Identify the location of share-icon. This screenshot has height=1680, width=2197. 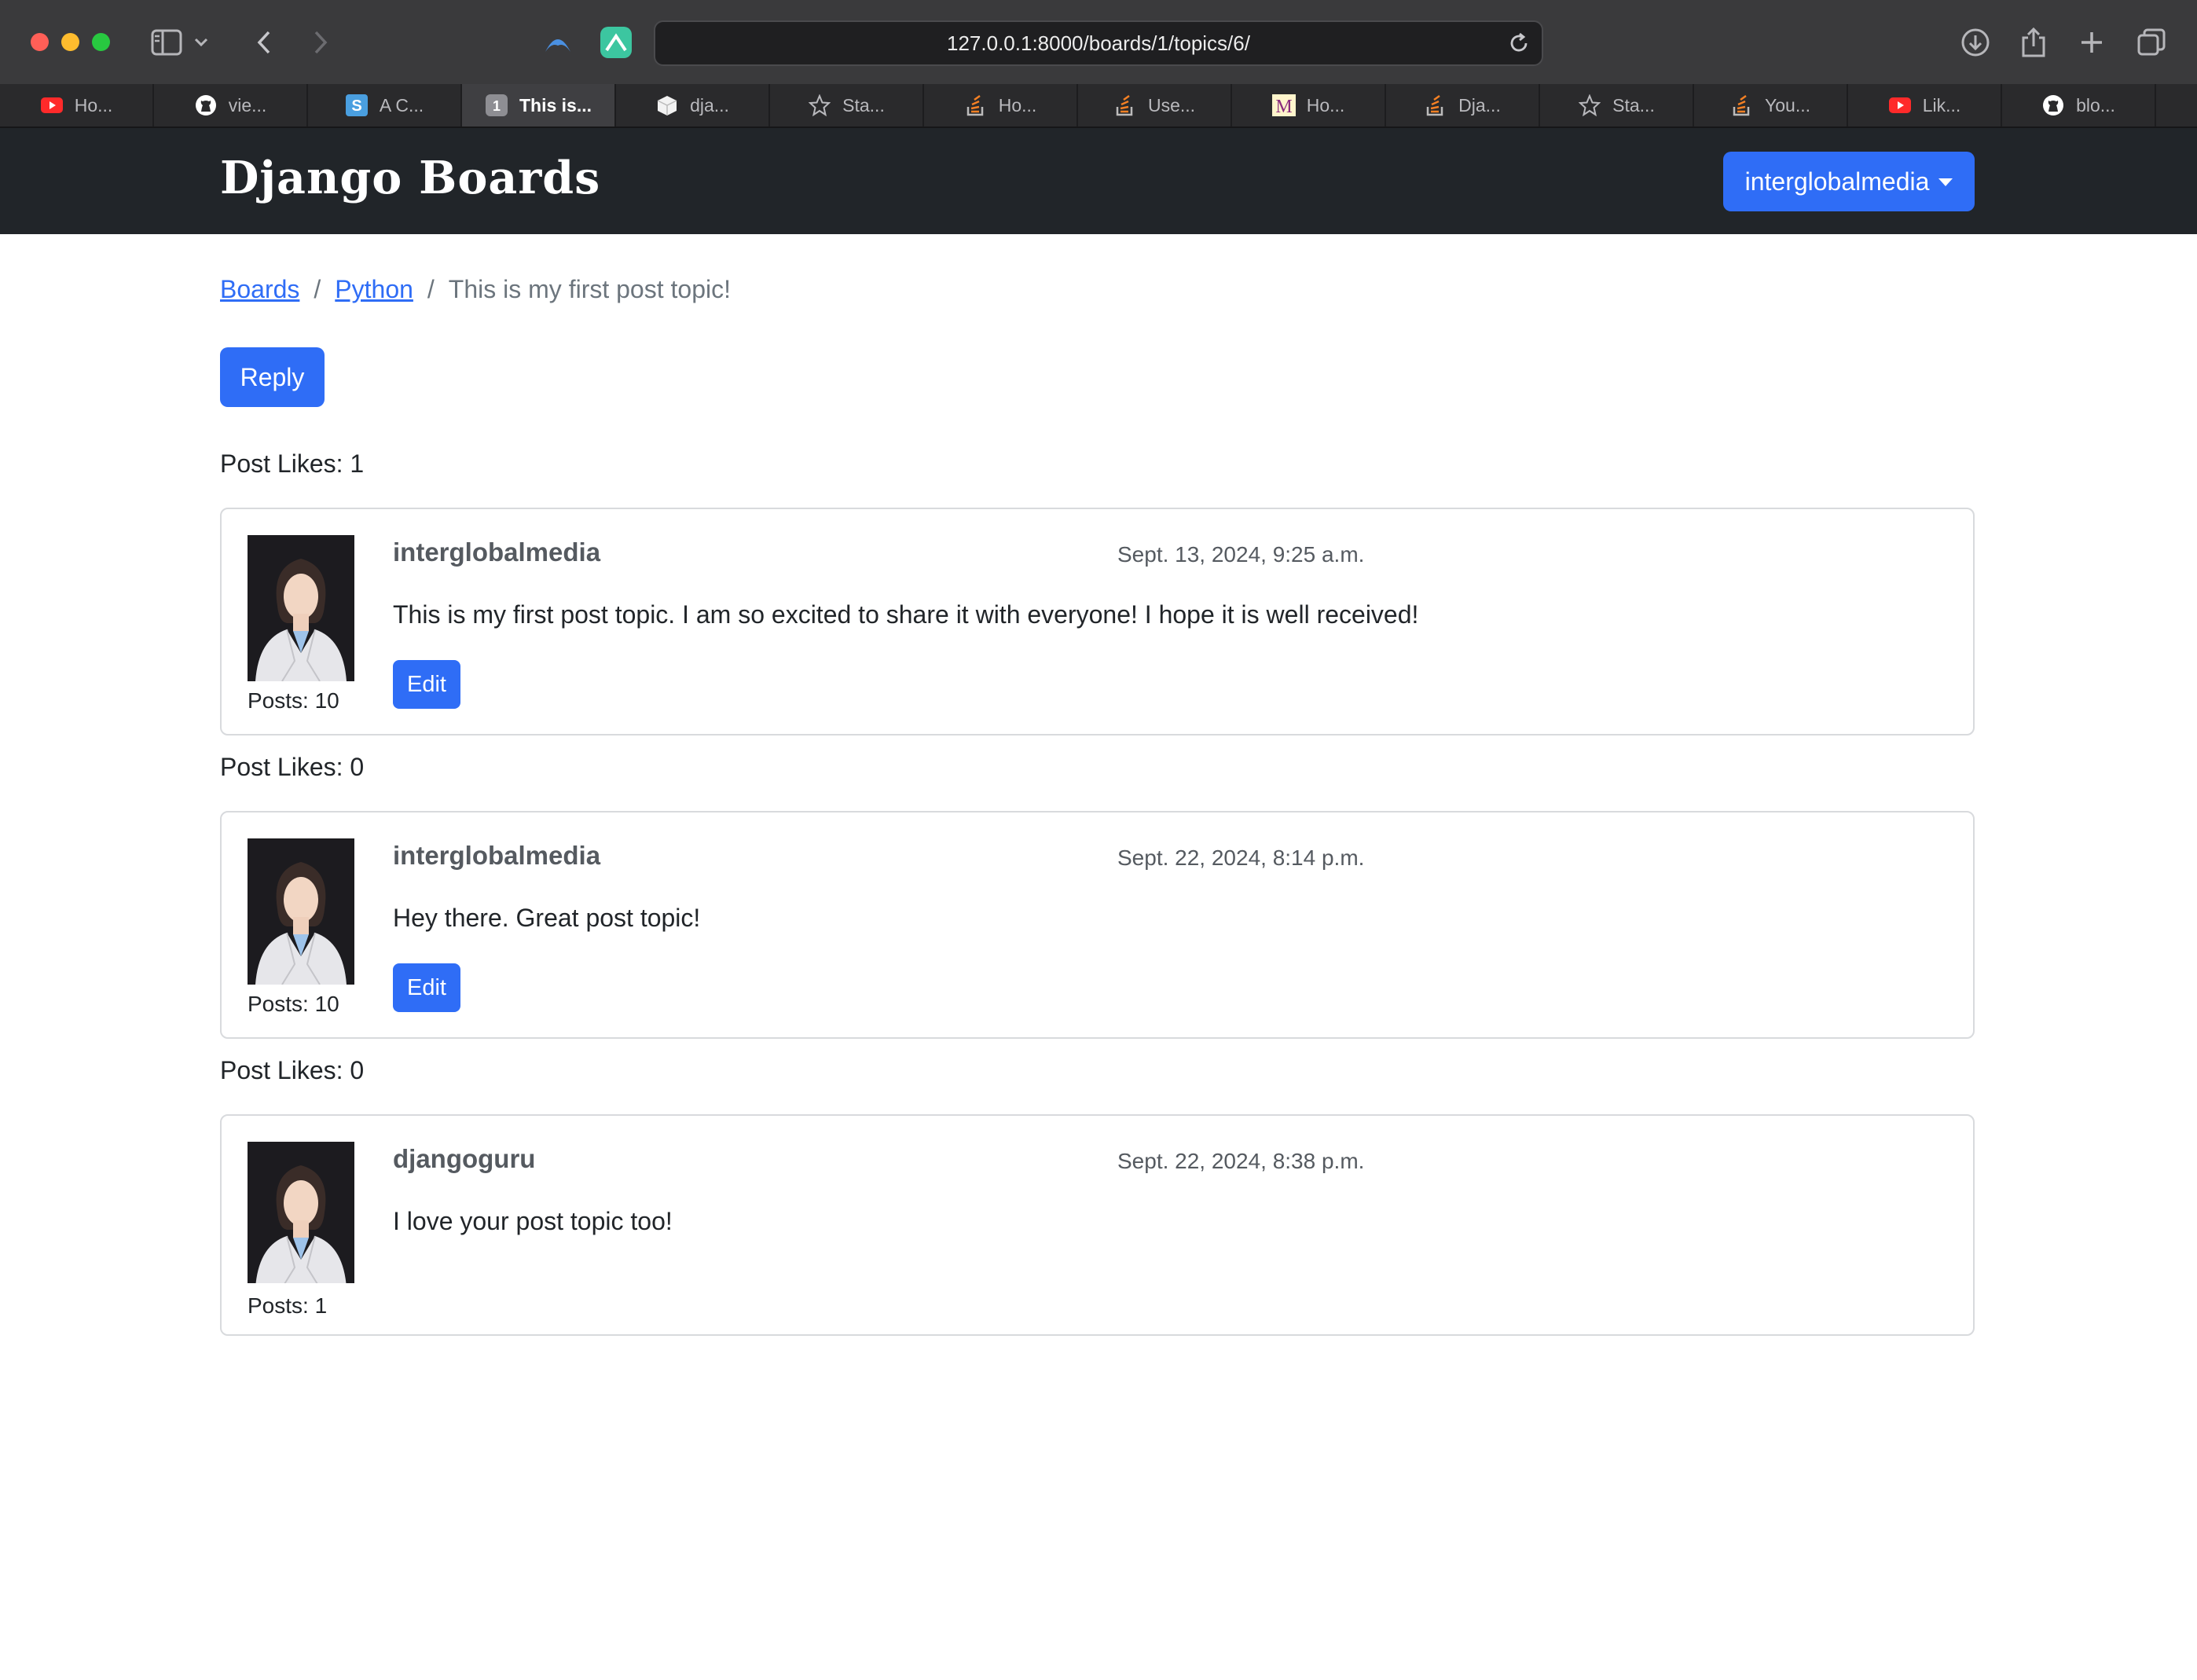
(2033, 42).